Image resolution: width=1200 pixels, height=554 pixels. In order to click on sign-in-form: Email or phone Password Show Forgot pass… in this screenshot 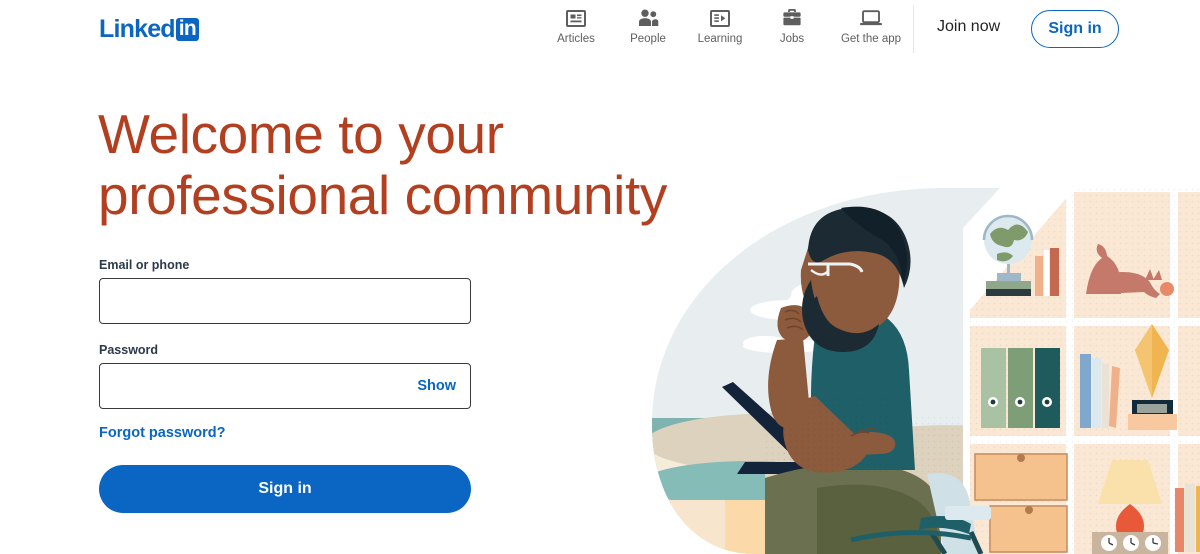, I will do `click(285, 385)`.